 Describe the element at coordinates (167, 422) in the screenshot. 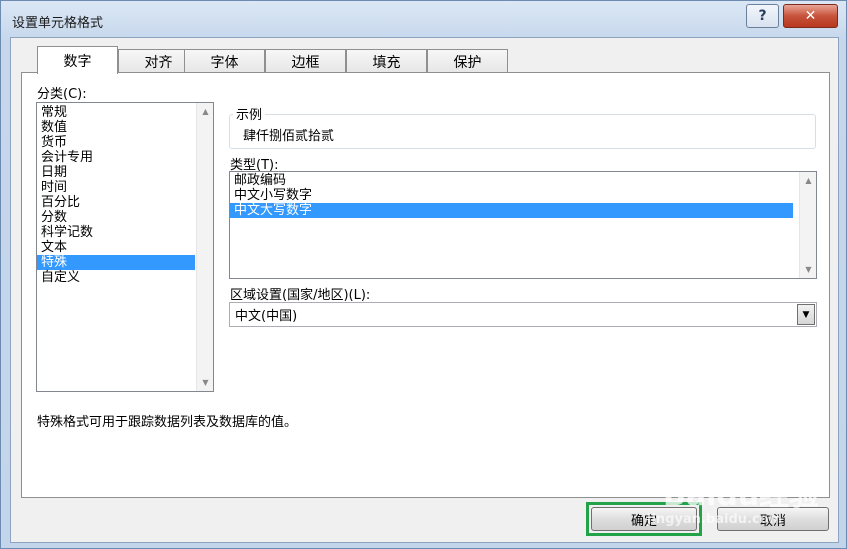

I see `description-text: 特殊格式可用于跟踪数据列表及数据库的值。` at that location.